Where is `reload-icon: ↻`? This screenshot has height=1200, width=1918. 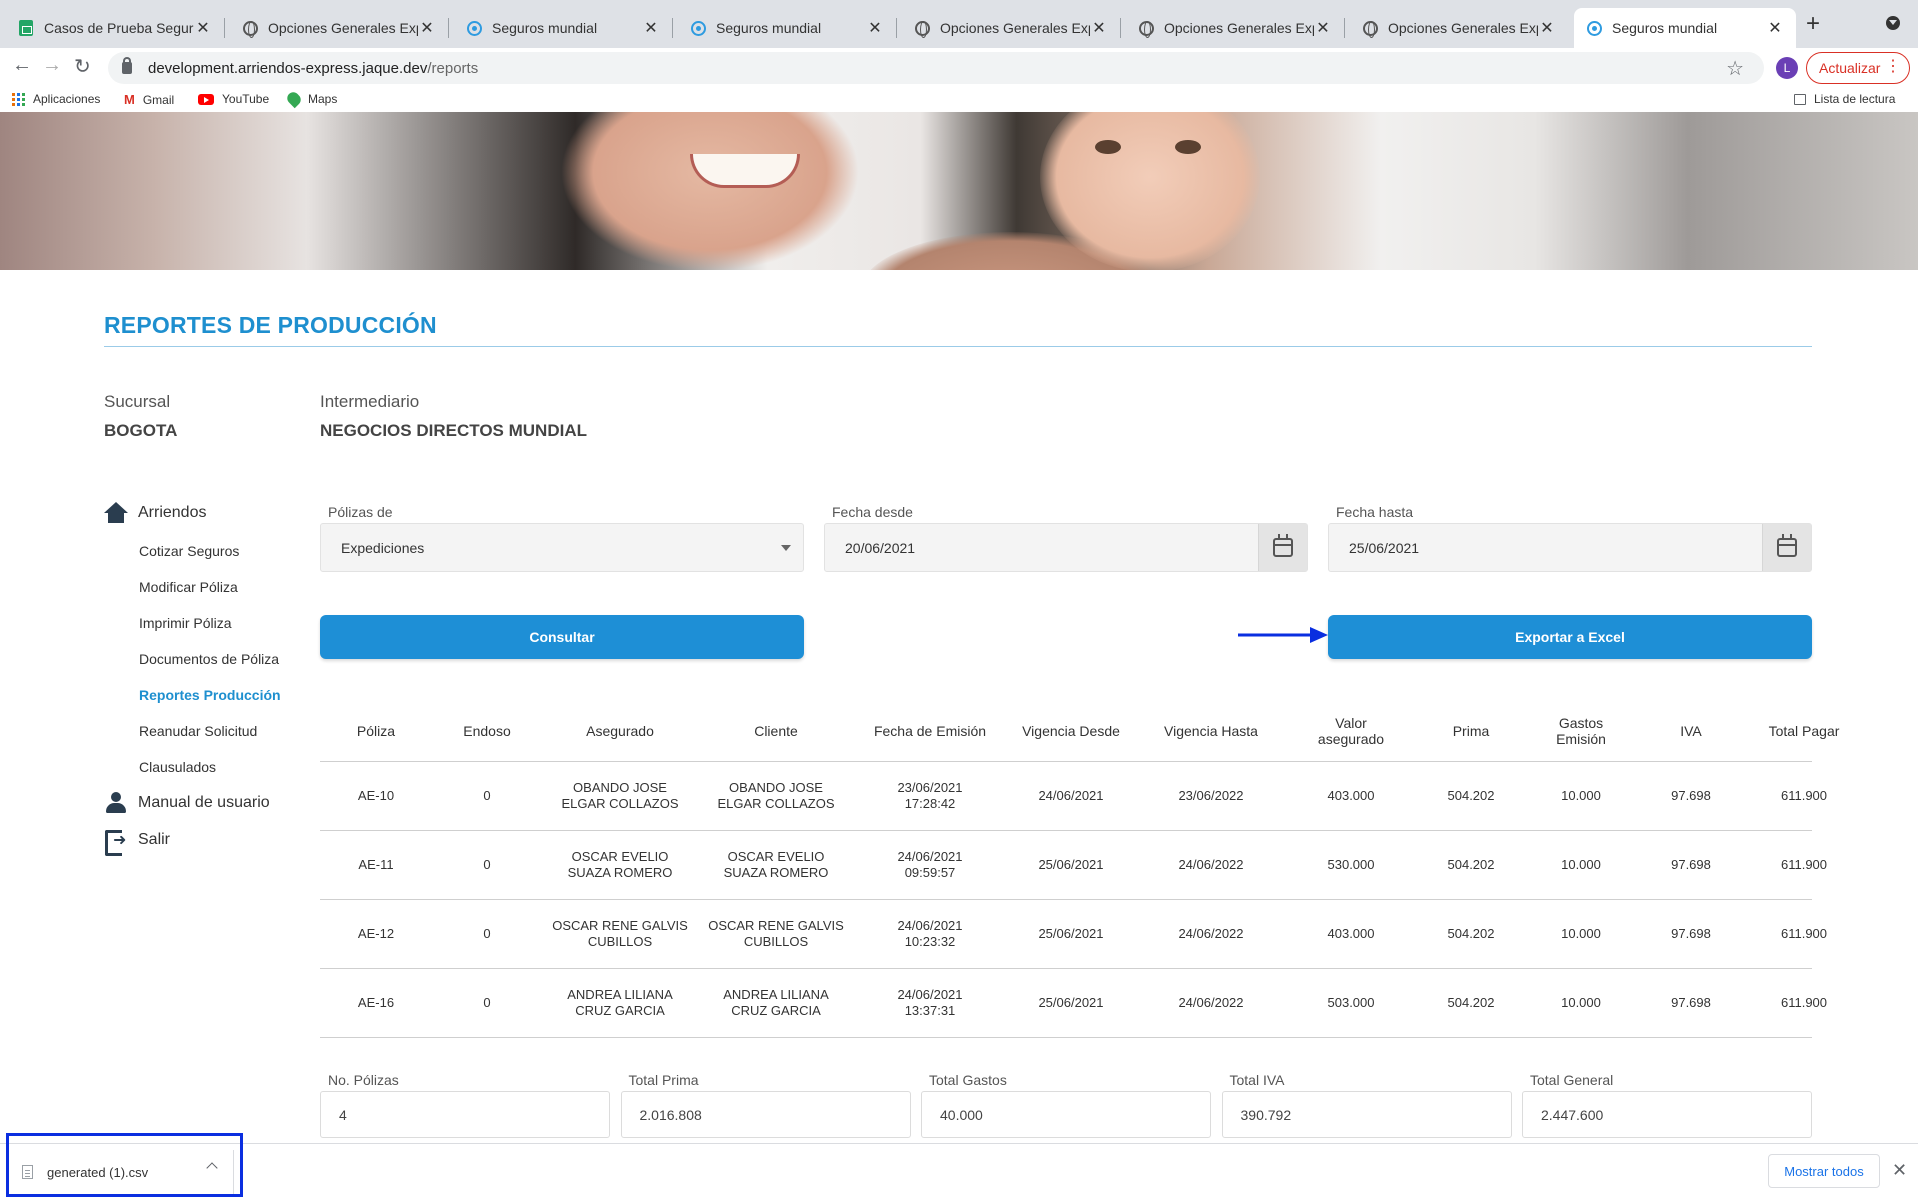 reload-icon: ↻ is located at coordinates (82, 66).